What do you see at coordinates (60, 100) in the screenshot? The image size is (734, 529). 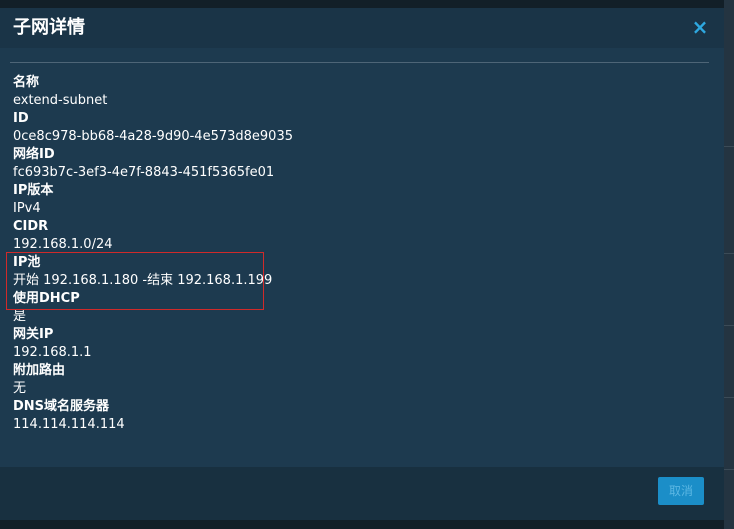 I see `field-value-name: extend-subnet` at bounding box center [60, 100].